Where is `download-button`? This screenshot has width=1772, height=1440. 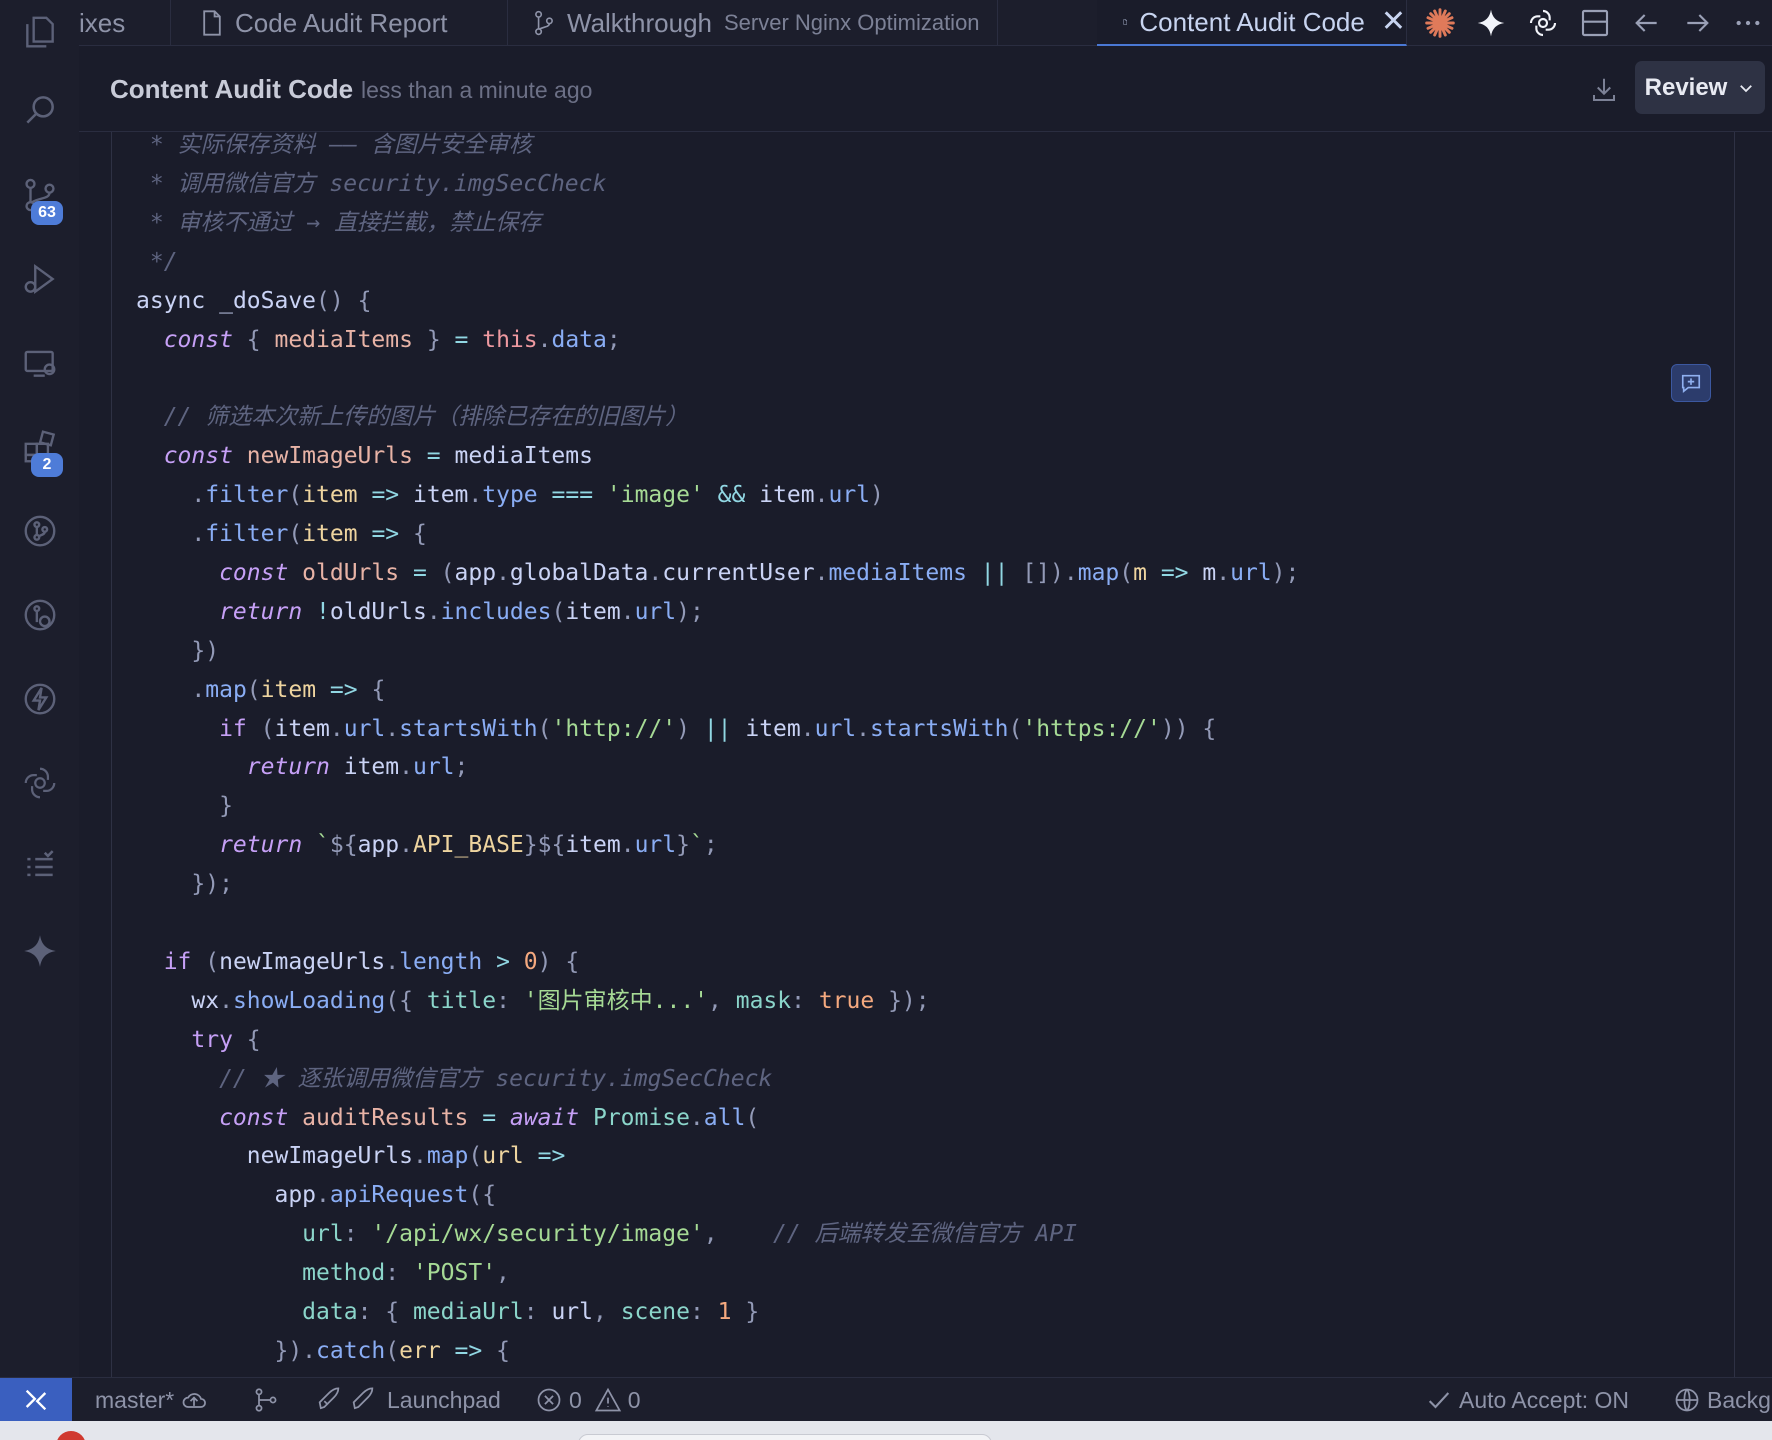 download-button is located at coordinates (1604, 90).